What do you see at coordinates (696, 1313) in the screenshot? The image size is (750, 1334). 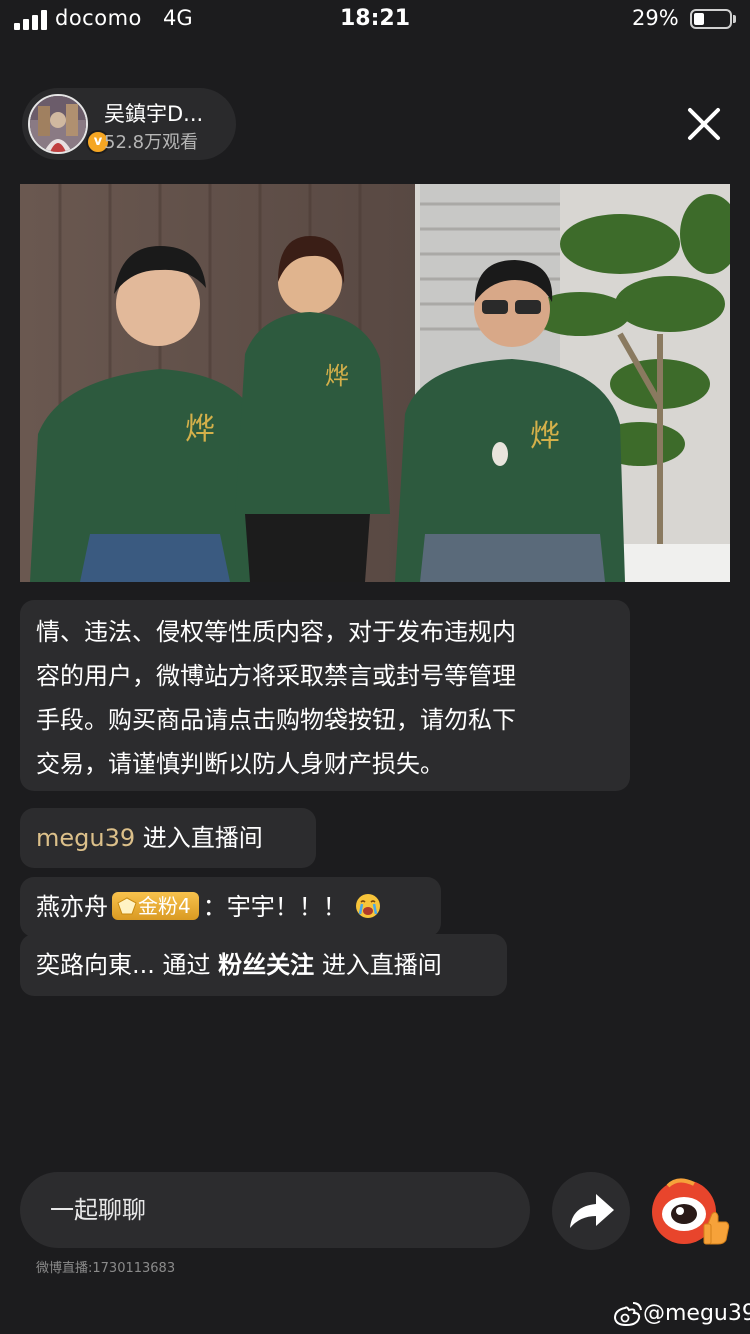 I see `watermark-text: @megu39` at bounding box center [696, 1313].